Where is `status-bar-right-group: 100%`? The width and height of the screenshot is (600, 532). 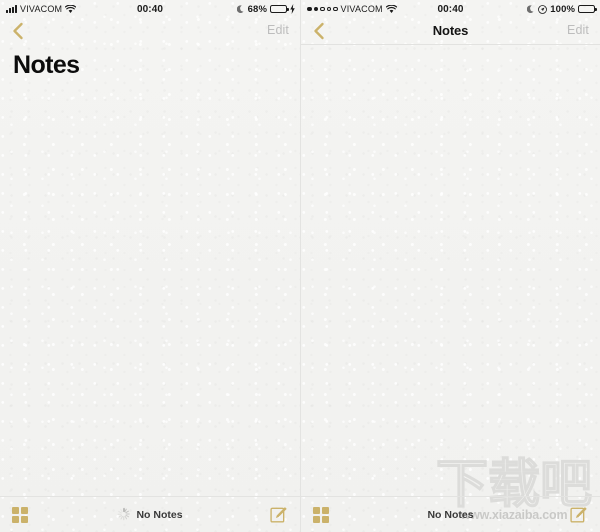
status-bar-right-group: 100% is located at coordinates (562, 9).